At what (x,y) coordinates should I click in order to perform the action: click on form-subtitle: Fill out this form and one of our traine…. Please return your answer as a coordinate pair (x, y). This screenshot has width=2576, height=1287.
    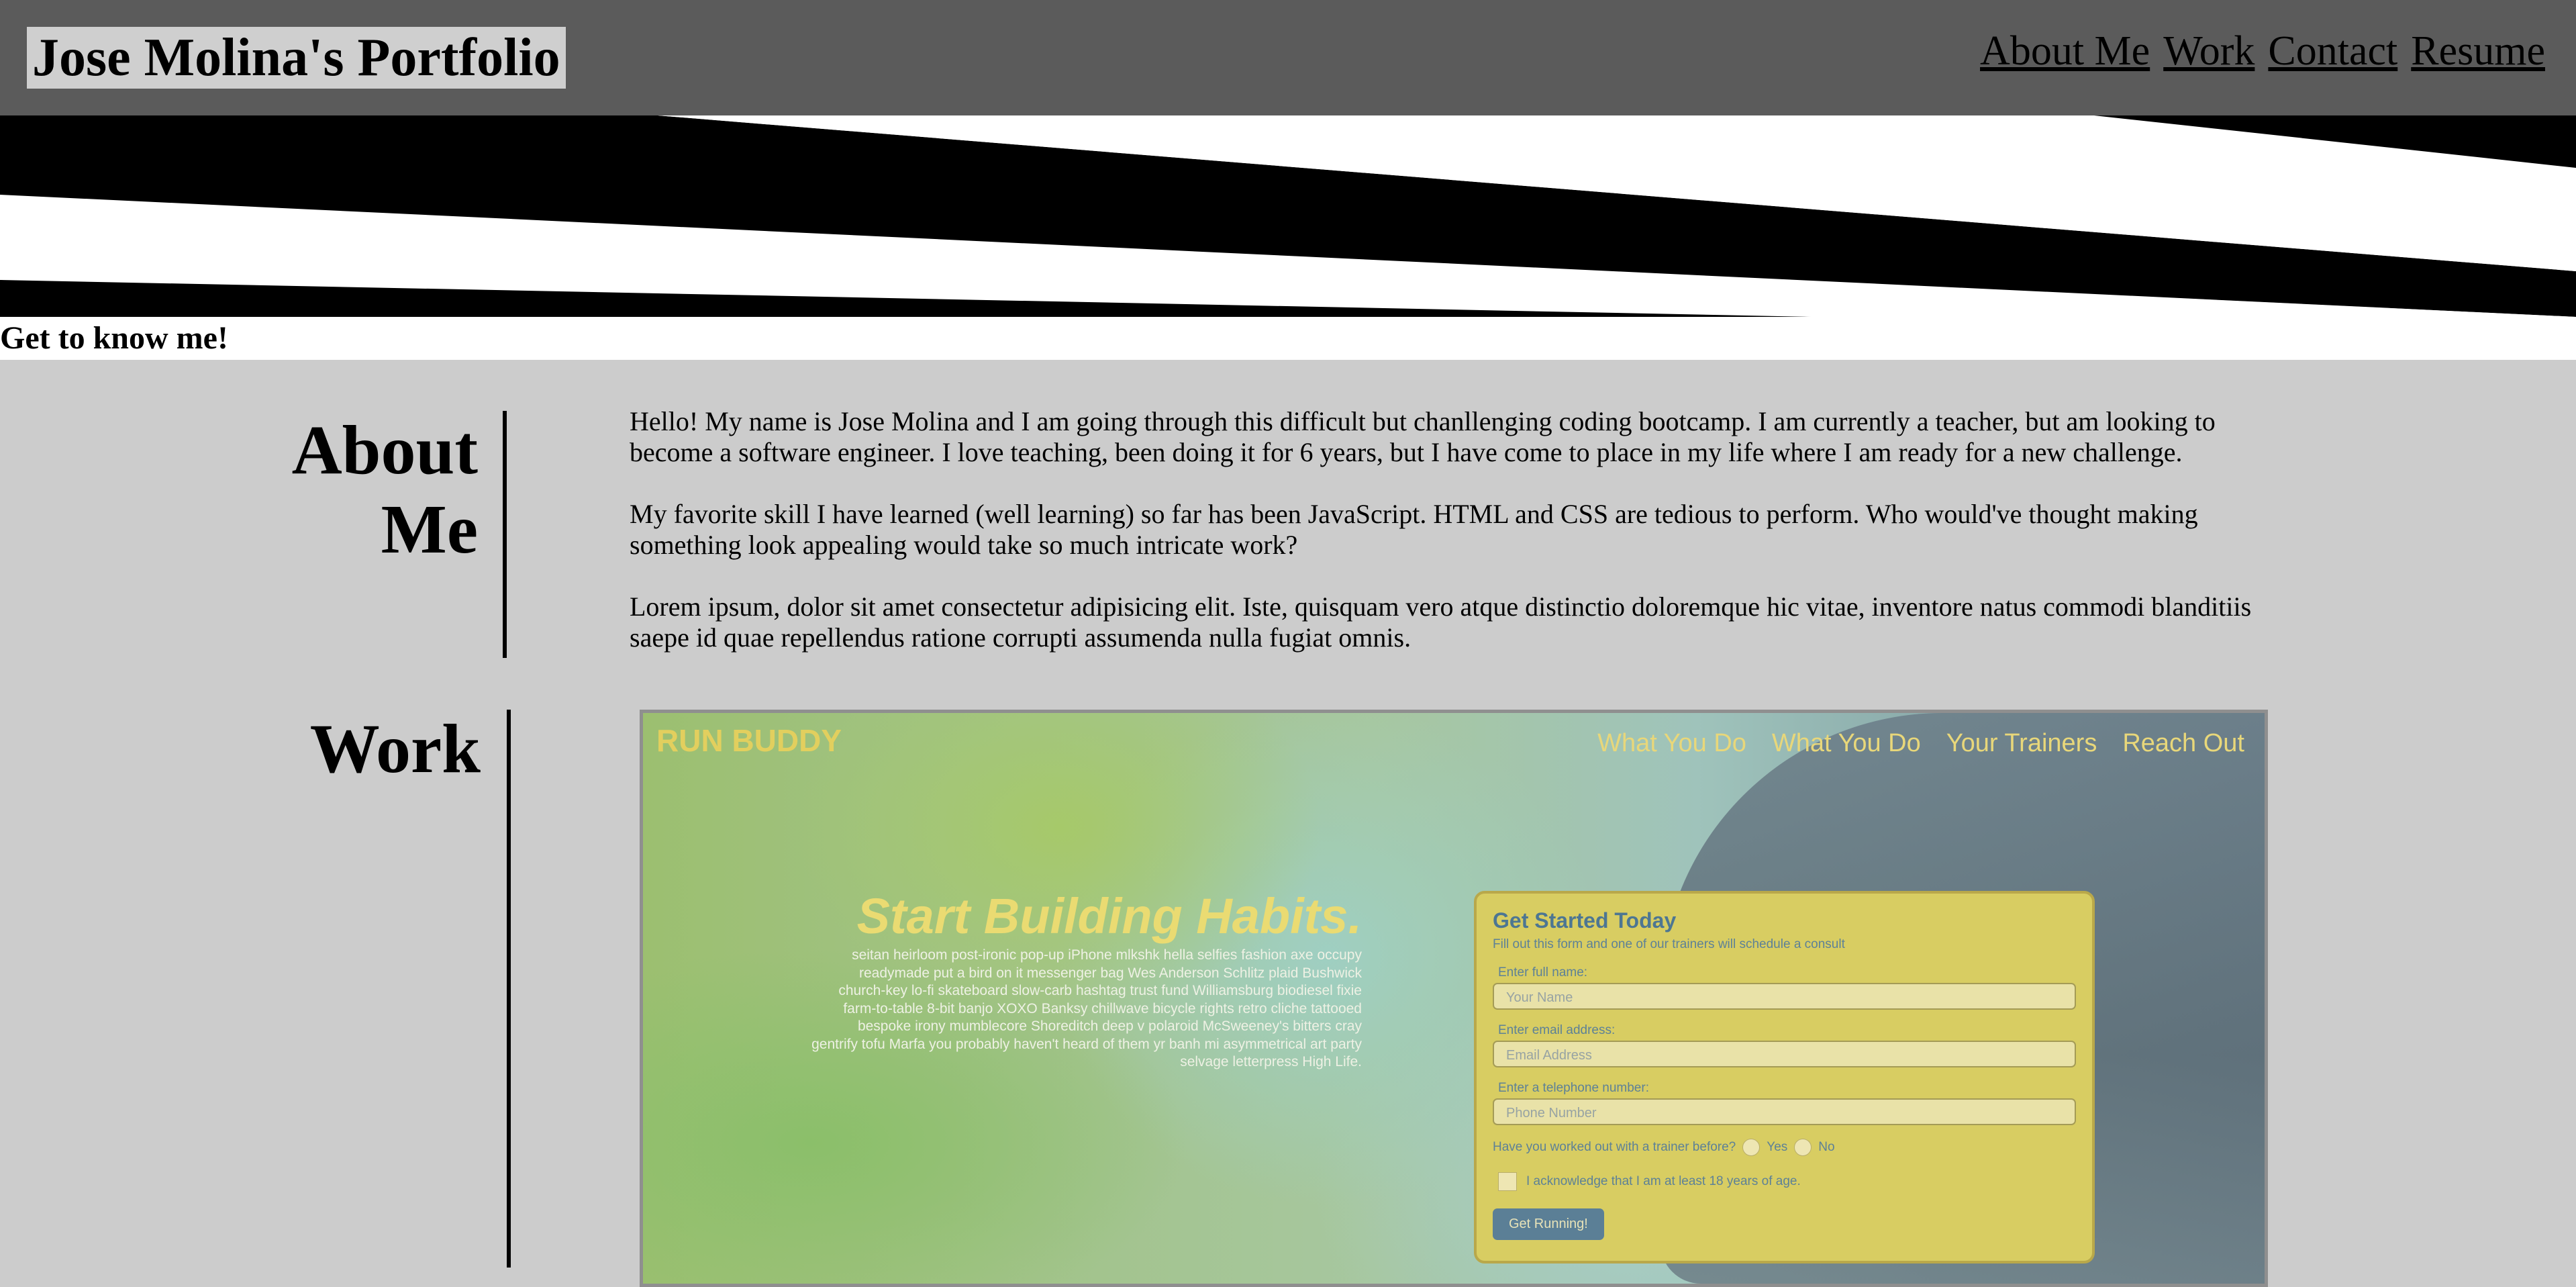
    Looking at the image, I should click on (1669, 944).